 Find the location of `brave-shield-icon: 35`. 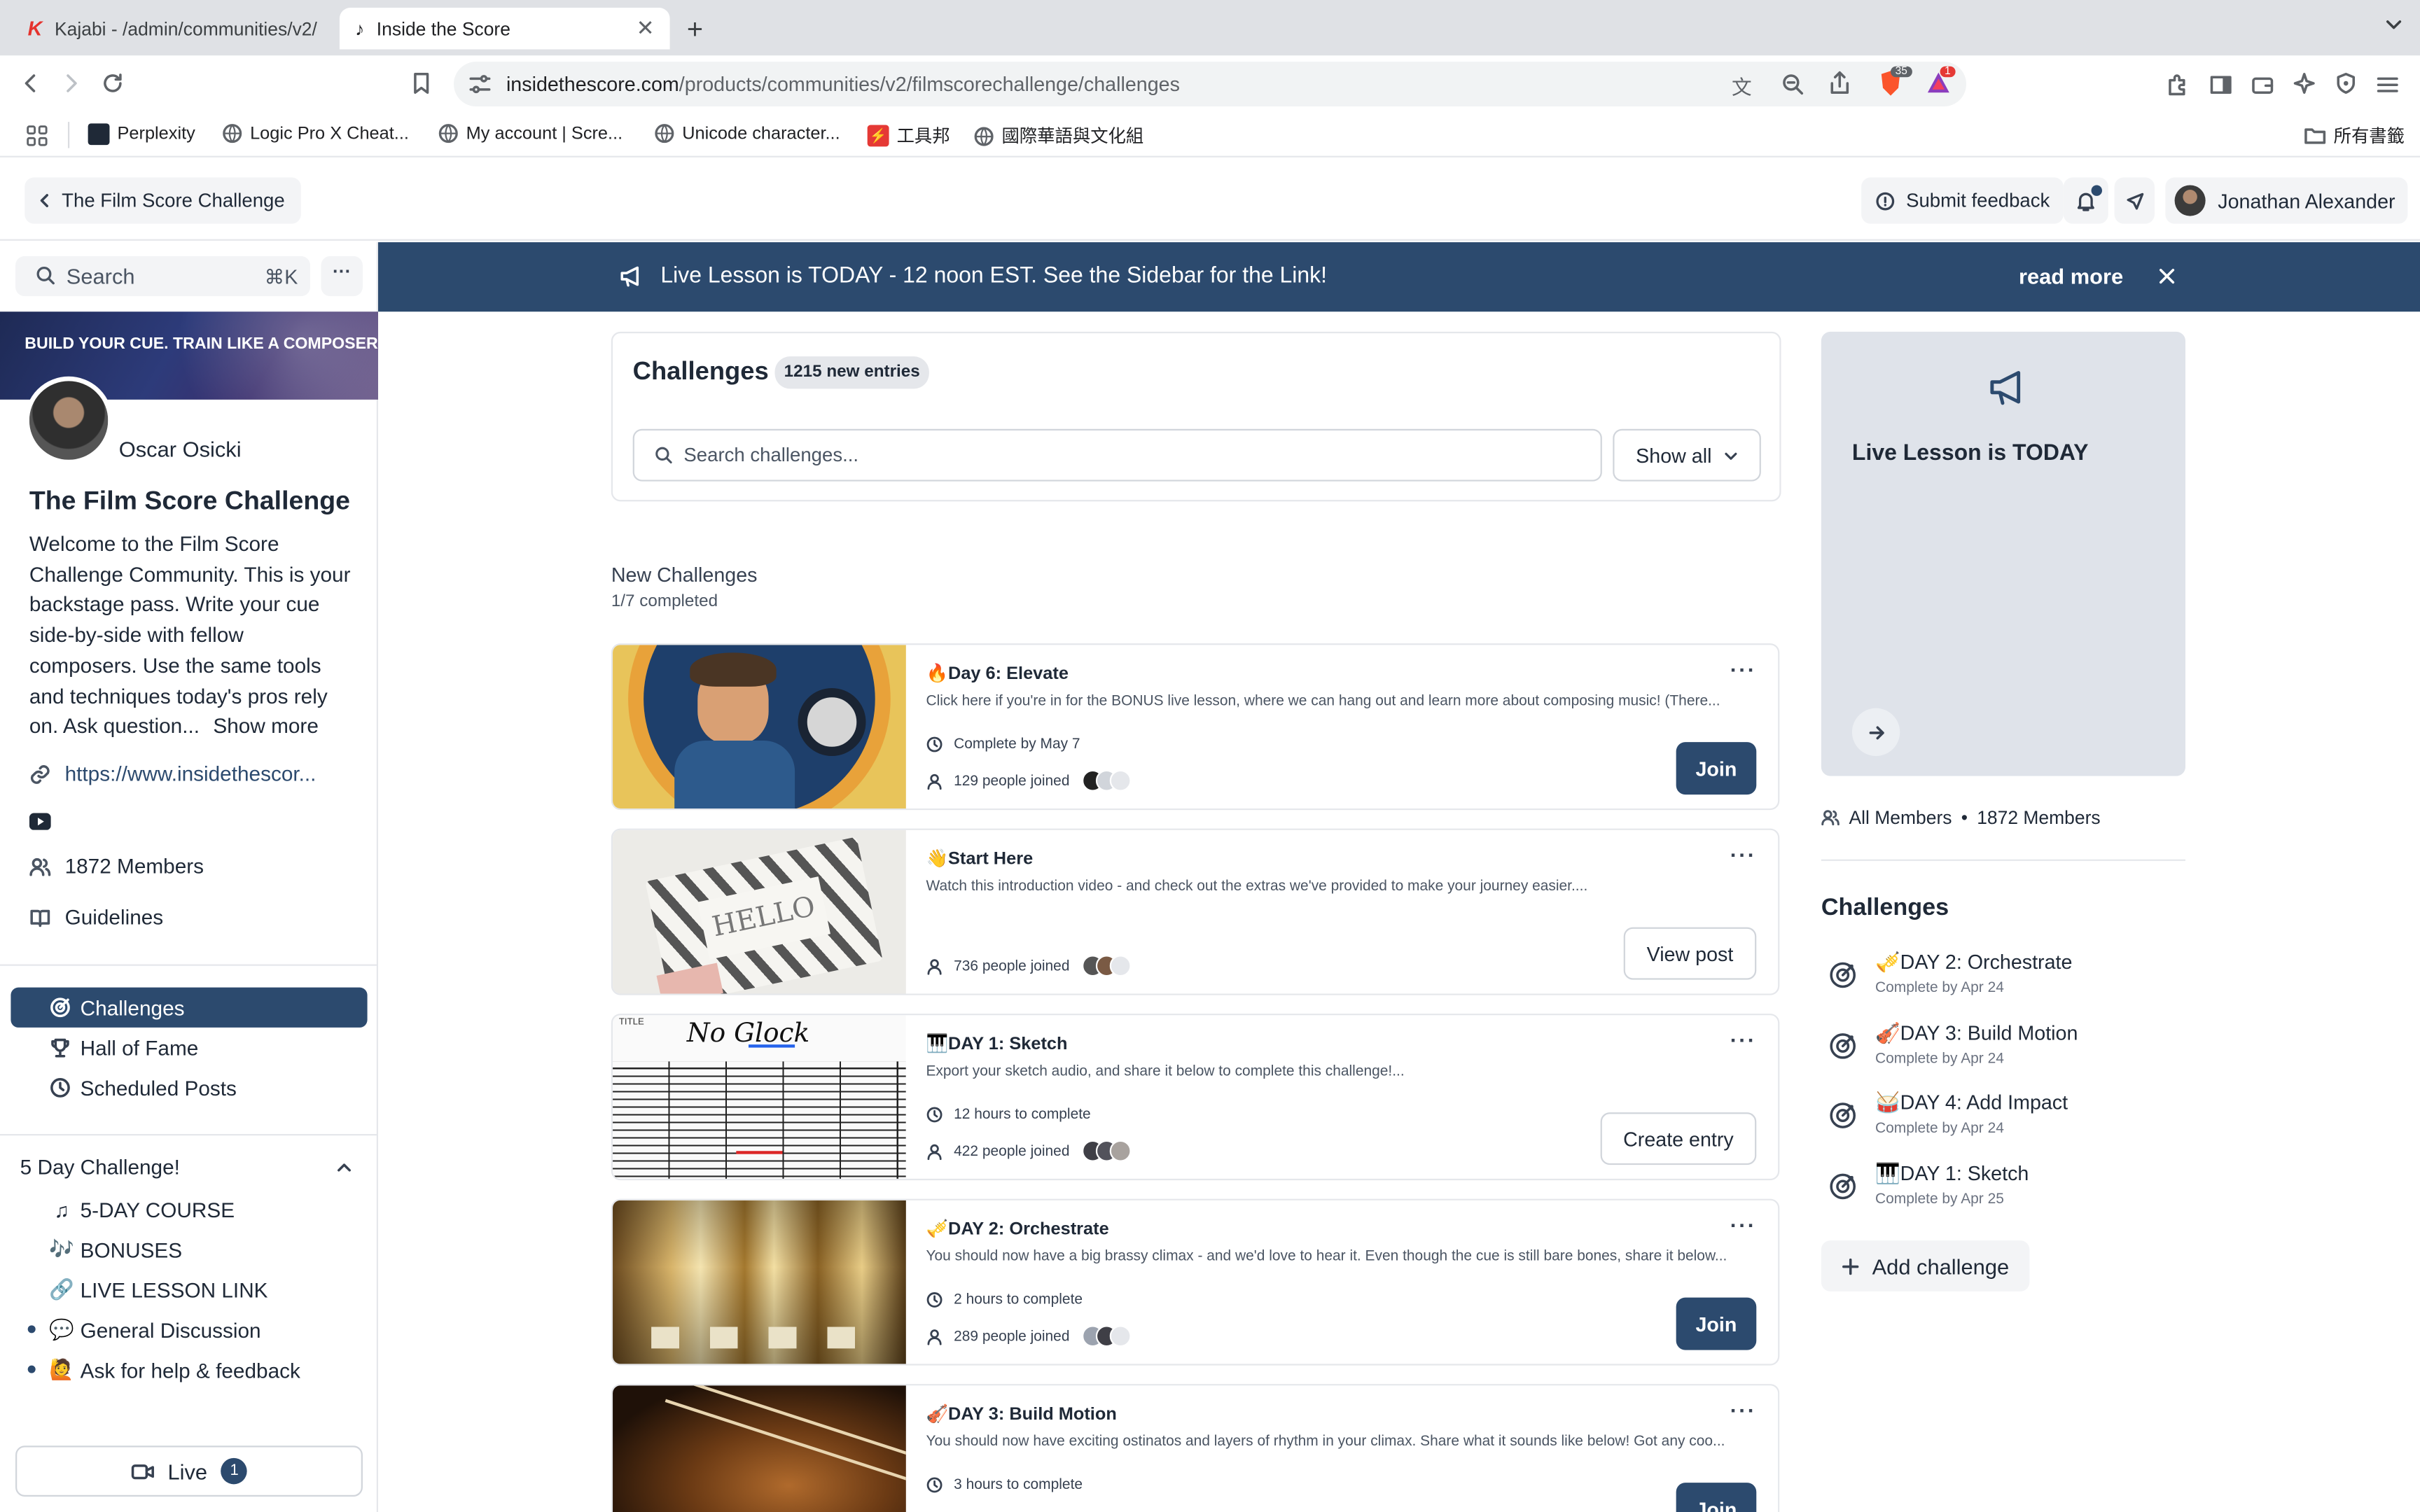

brave-shield-icon: 35 is located at coordinates (1895, 81).